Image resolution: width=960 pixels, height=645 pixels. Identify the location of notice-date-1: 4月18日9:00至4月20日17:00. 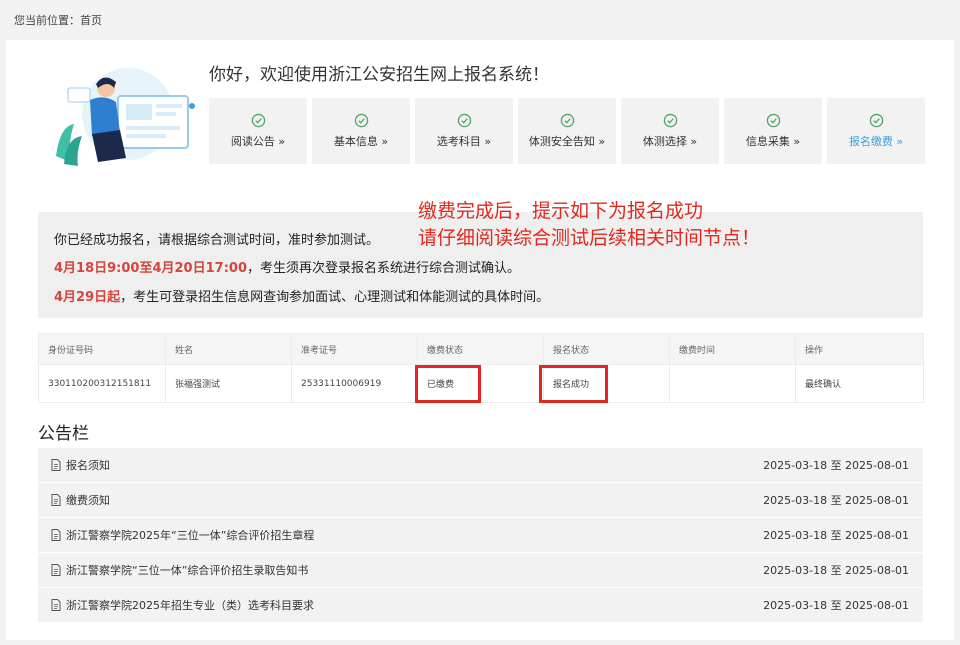
(150, 268).